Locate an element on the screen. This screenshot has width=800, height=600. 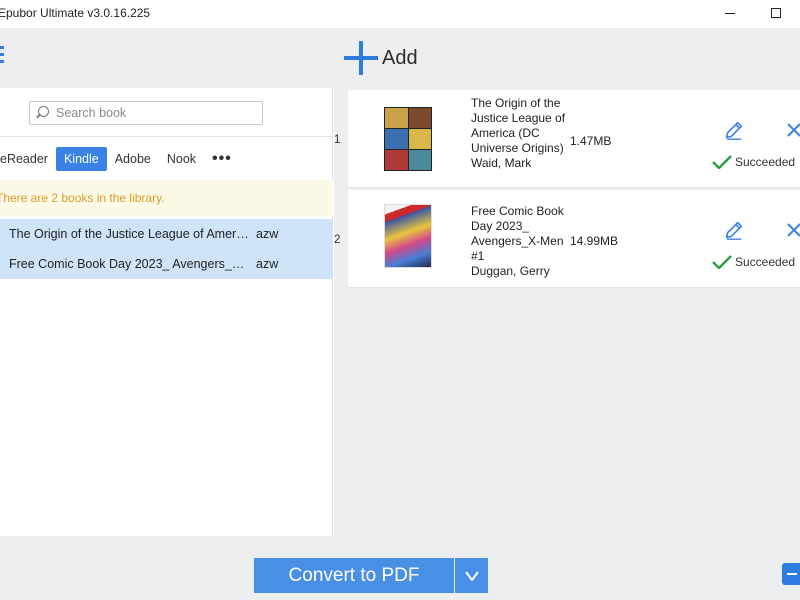
convert-format-dropdown is located at coordinates (471, 575).